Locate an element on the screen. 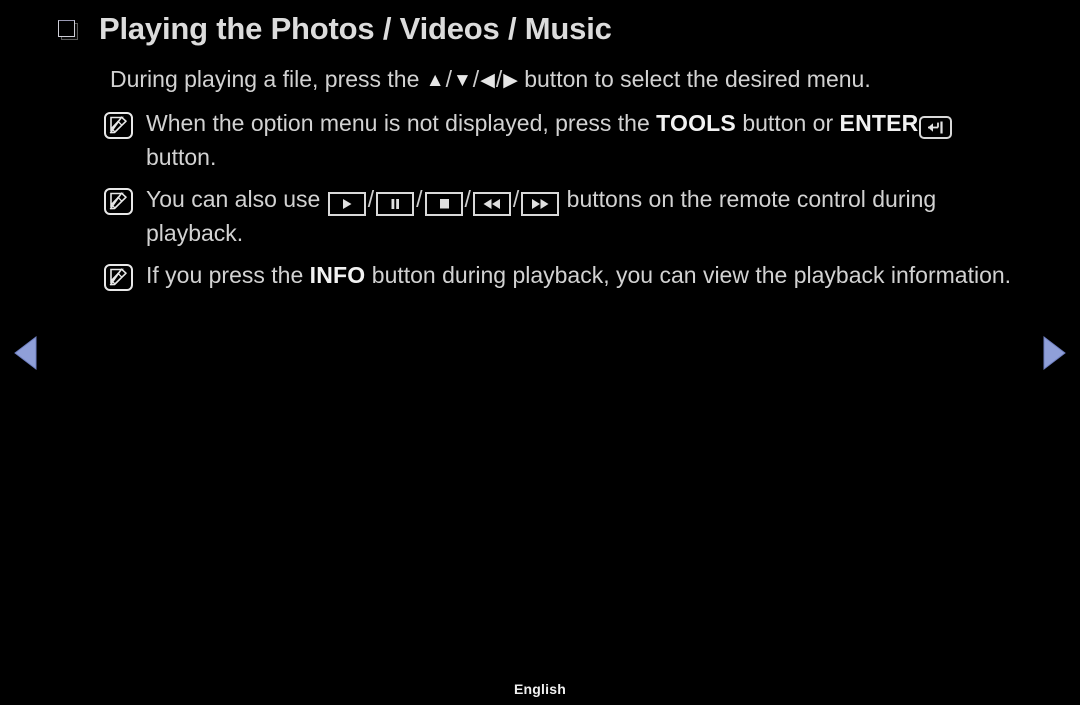 The width and height of the screenshot is (1080, 705). lead-text-before: During playing a file, press the is located at coordinates (265, 79).